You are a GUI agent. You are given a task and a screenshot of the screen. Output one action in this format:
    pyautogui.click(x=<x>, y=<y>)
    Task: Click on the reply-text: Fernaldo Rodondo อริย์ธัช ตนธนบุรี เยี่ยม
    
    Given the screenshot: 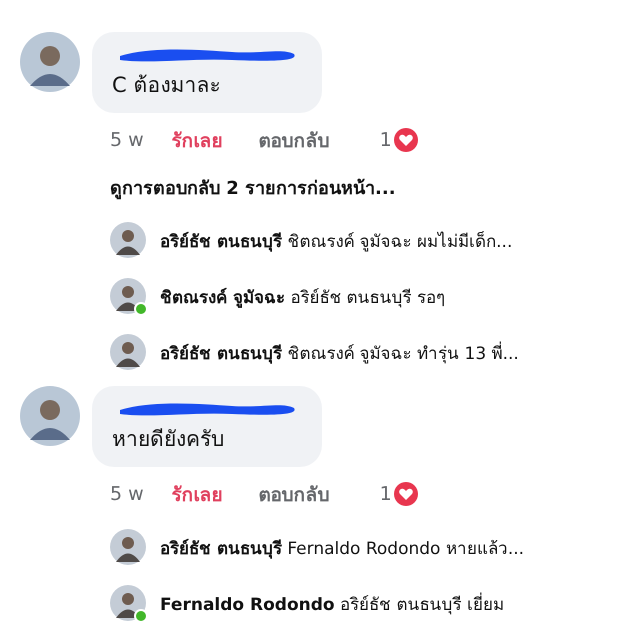 What is the action you would take?
    pyautogui.click(x=332, y=604)
    